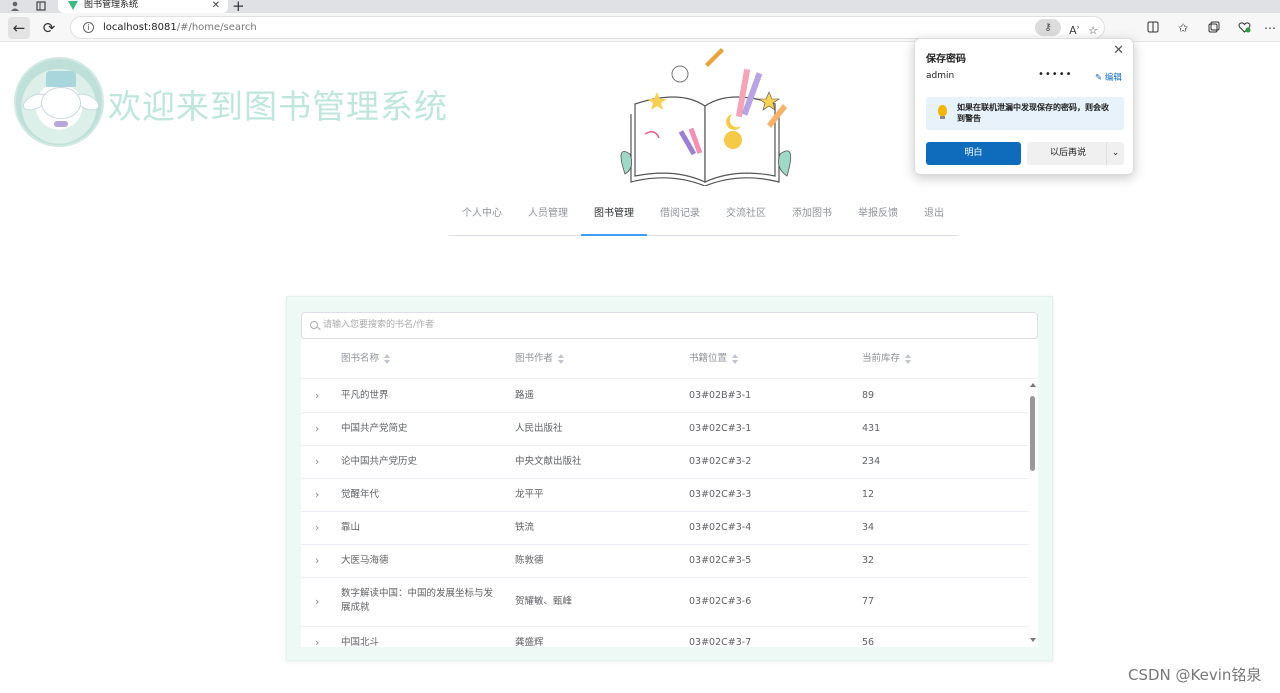  What do you see at coordinates (365, 560) in the screenshot?
I see `cell-book-name: 大医马海德` at bounding box center [365, 560].